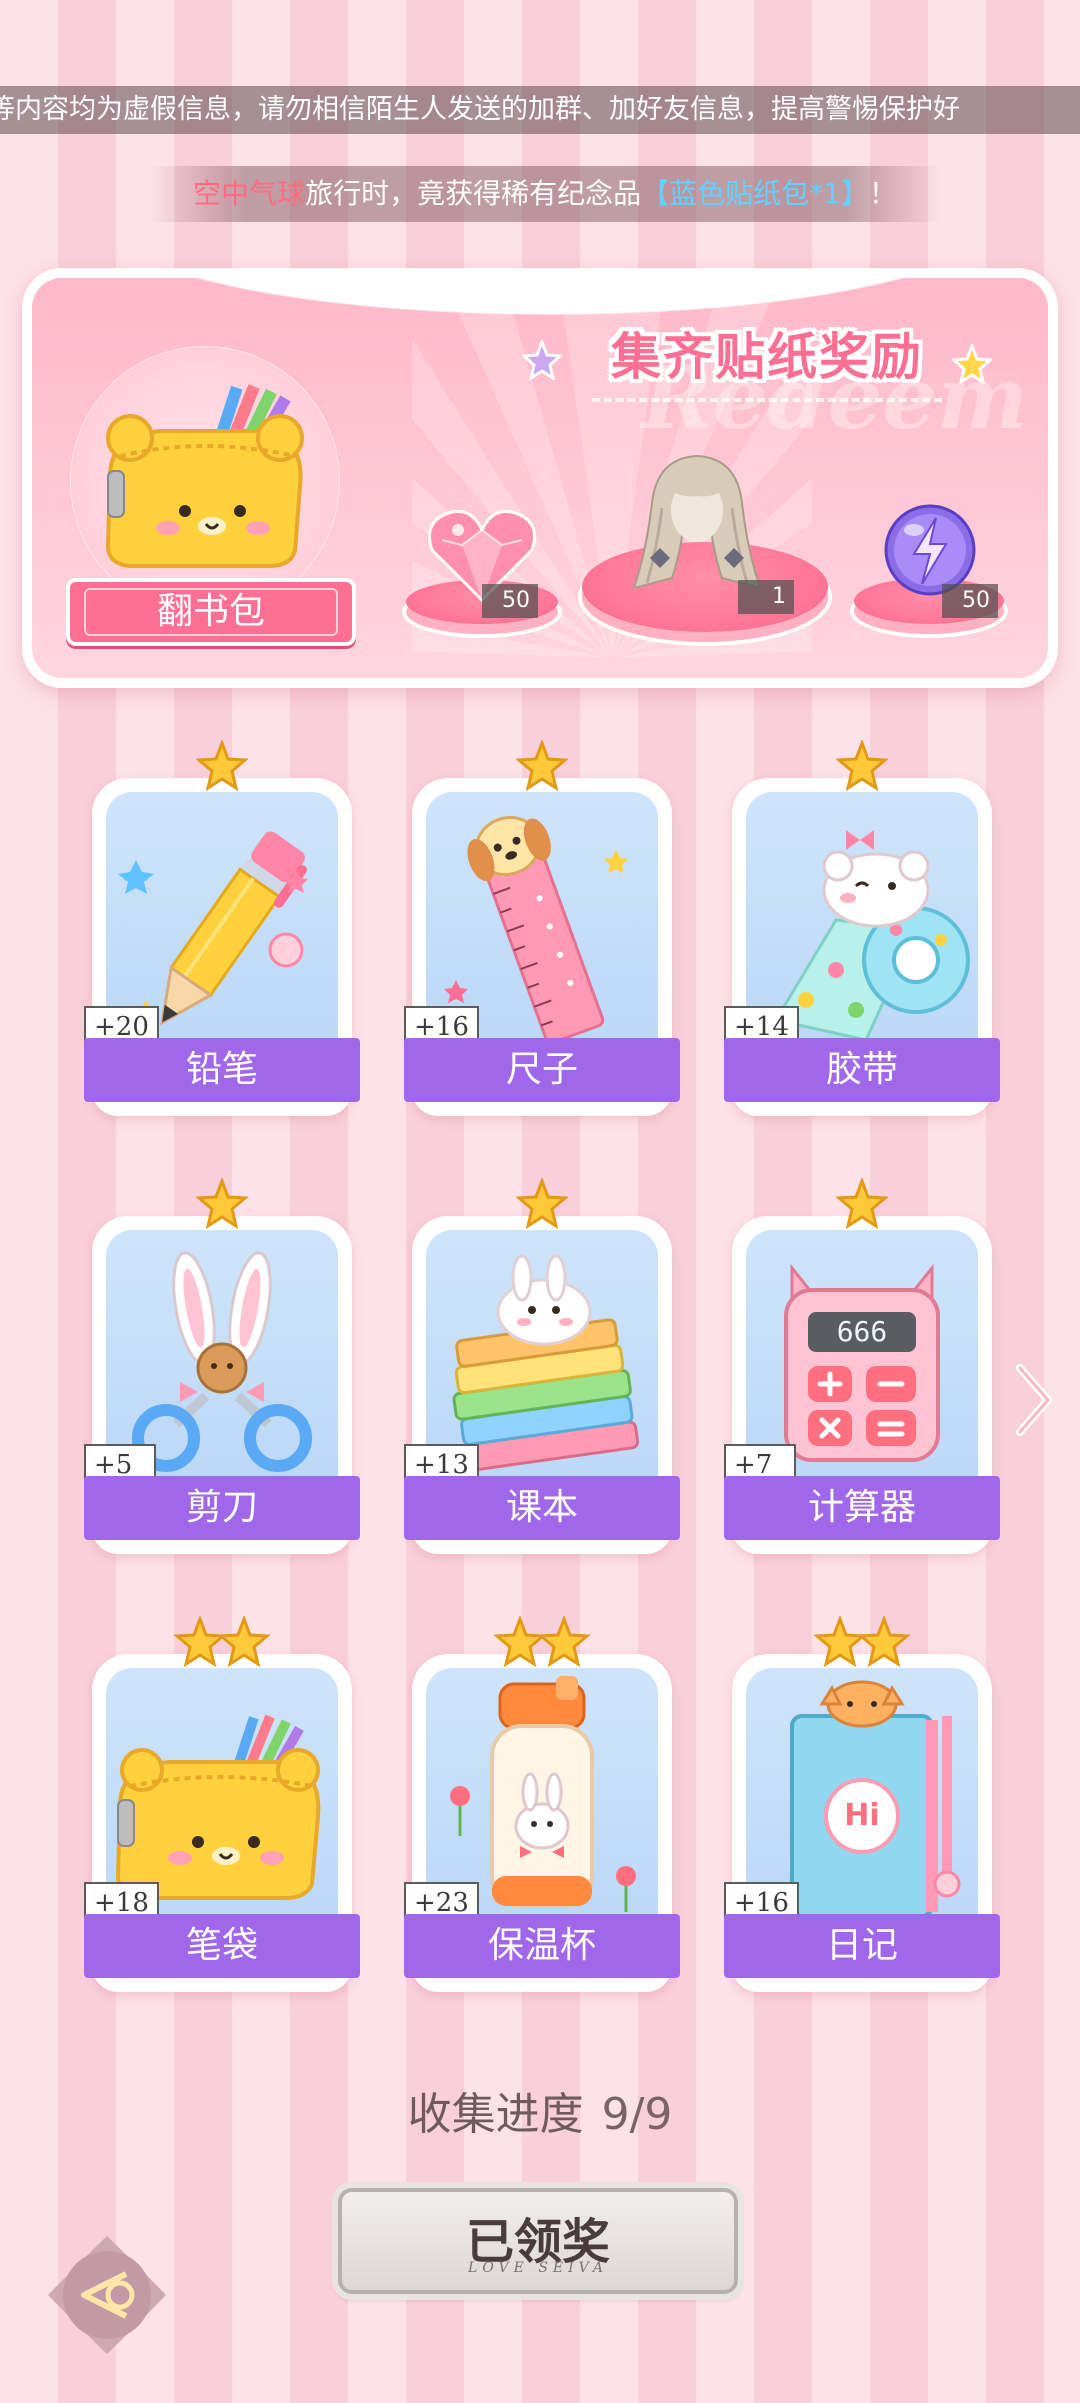  What do you see at coordinates (755, 193) in the screenshot?
I see `notice-item-name: 【蓝色贴纸包*1】` at bounding box center [755, 193].